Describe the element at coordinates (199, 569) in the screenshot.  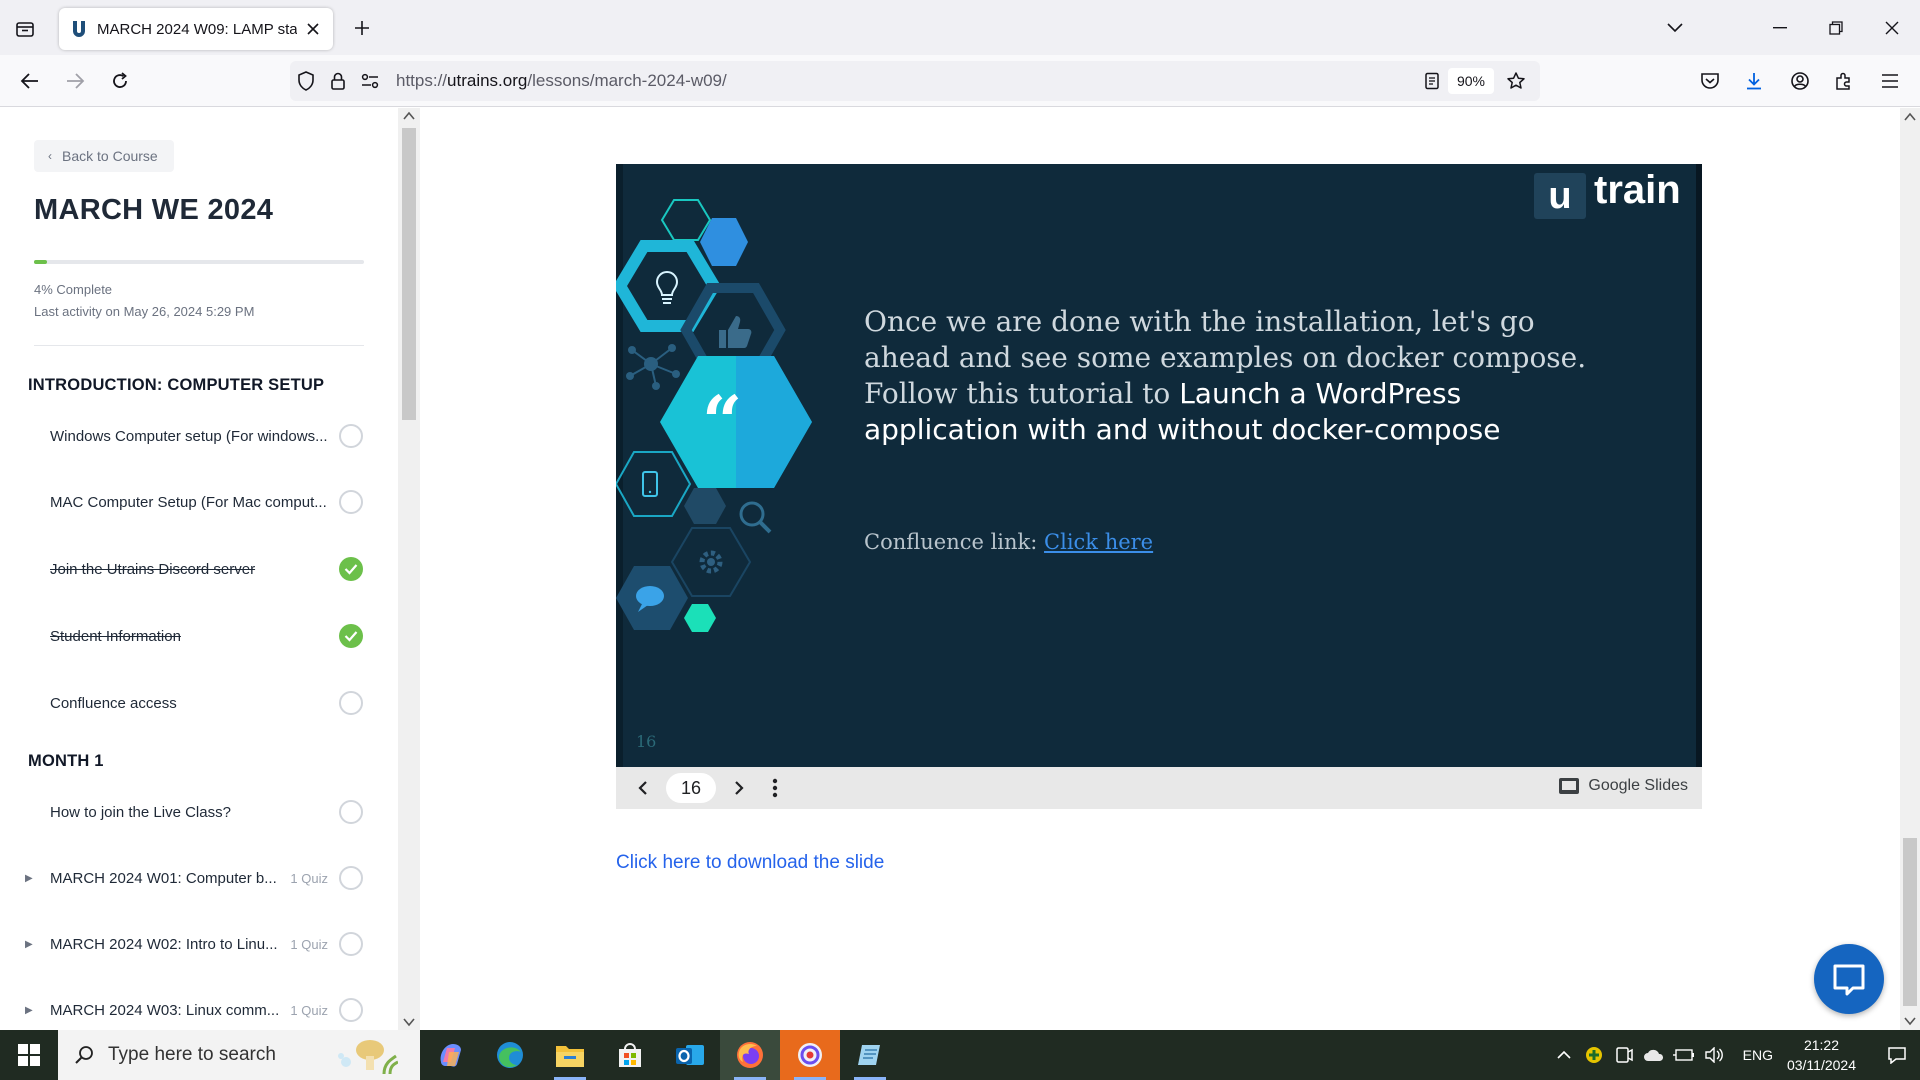
I see `lesson-item: Join the Utrains Discord server` at that location.